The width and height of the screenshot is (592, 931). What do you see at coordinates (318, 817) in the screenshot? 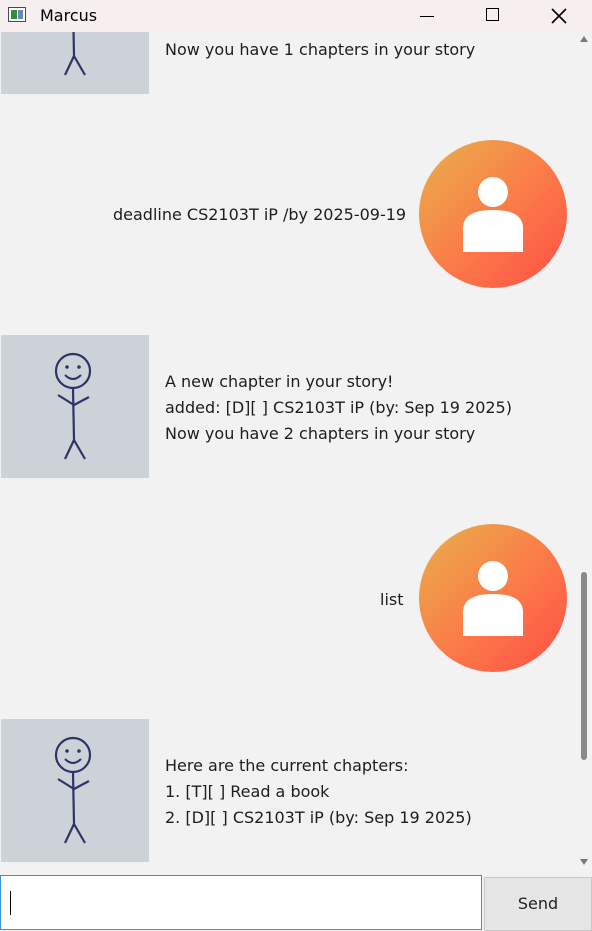
I see `duke-message-line: 2. [D][ ] CS2103T iP (by: Sep 19 2025)` at bounding box center [318, 817].